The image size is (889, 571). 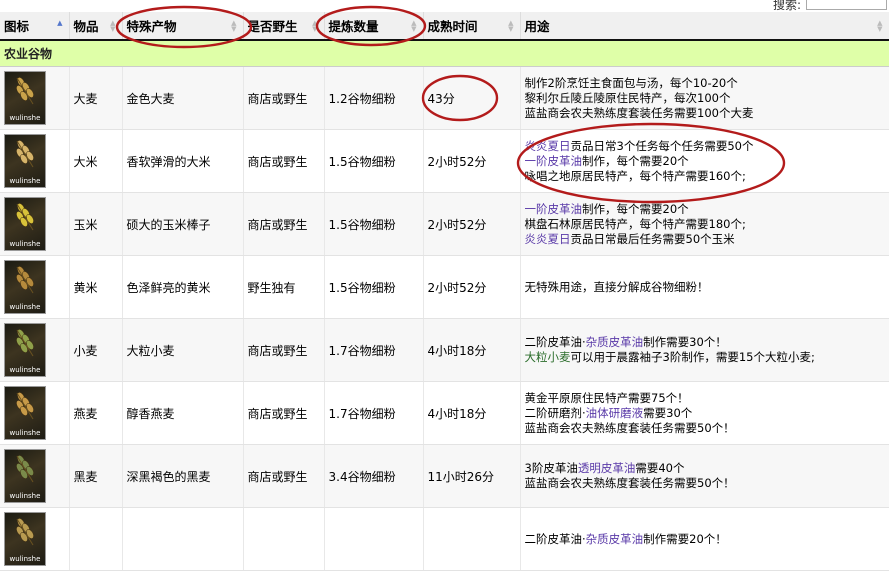 I want to click on cell-usage: 3阶皮革油透明皮革油需要40个 蓝盐商会农夫熟练度套装任务需要50个！, so click(x=704, y=476).